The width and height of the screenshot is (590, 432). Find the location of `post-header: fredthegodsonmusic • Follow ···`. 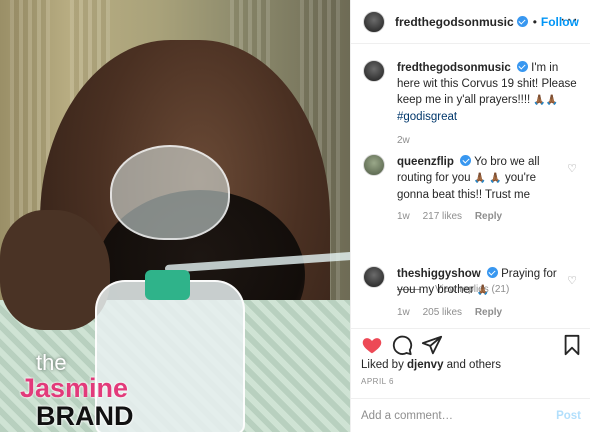

post-header: fredthegodsonmusic • Follow ··· is located at coordinates (470, 22).